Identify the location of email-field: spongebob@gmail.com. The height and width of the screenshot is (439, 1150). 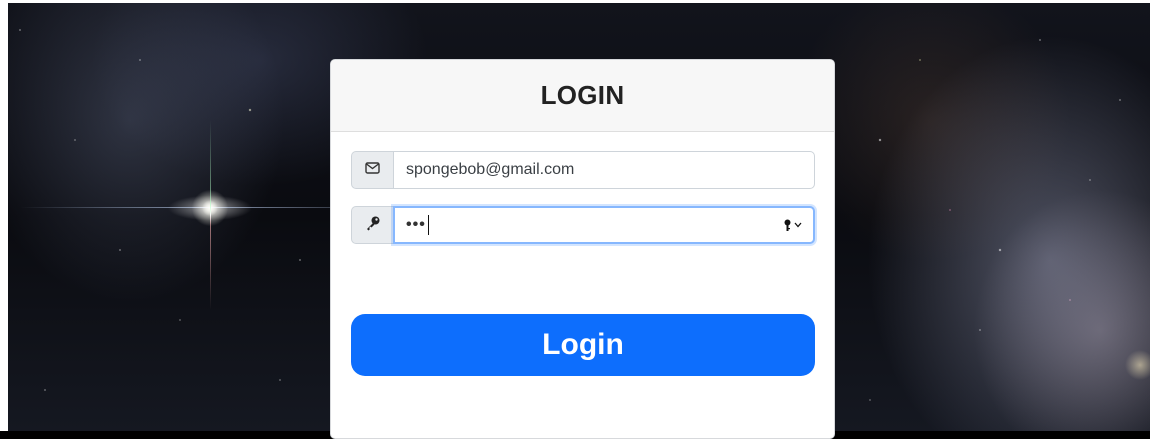
(604, 170).